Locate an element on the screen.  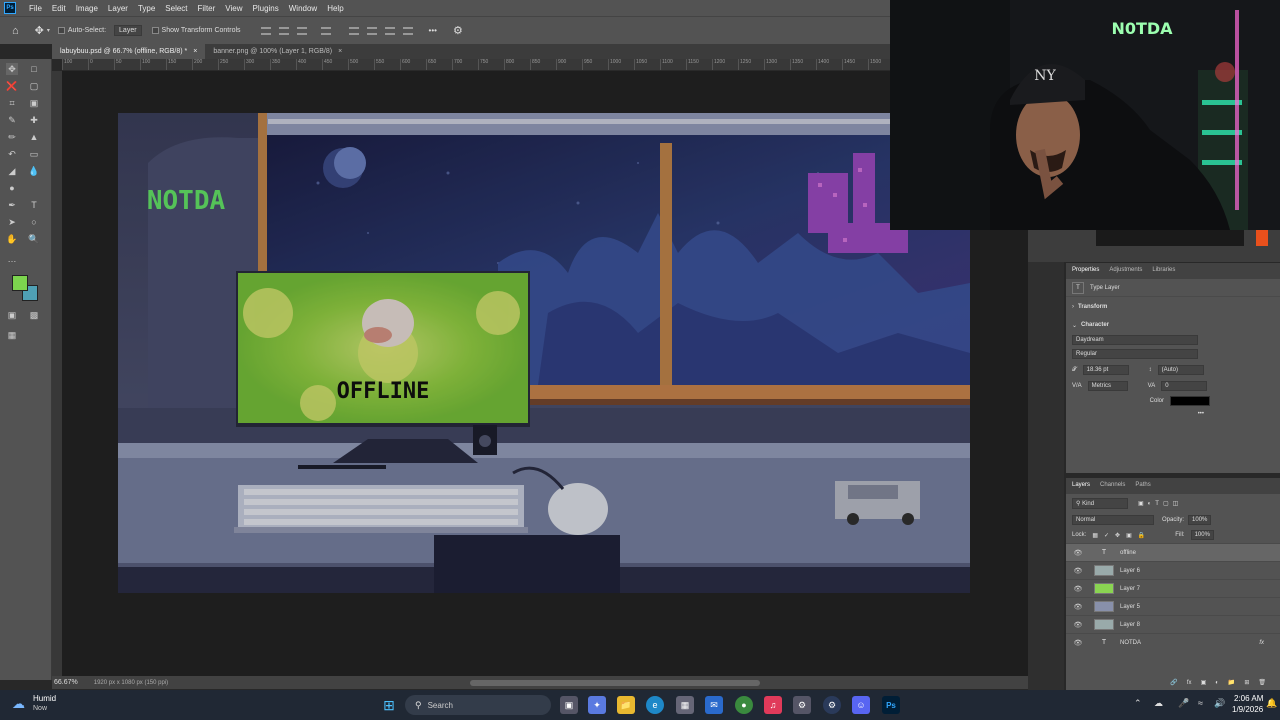
trash-icon: 🗑 is located at coordinates (1262, 682).